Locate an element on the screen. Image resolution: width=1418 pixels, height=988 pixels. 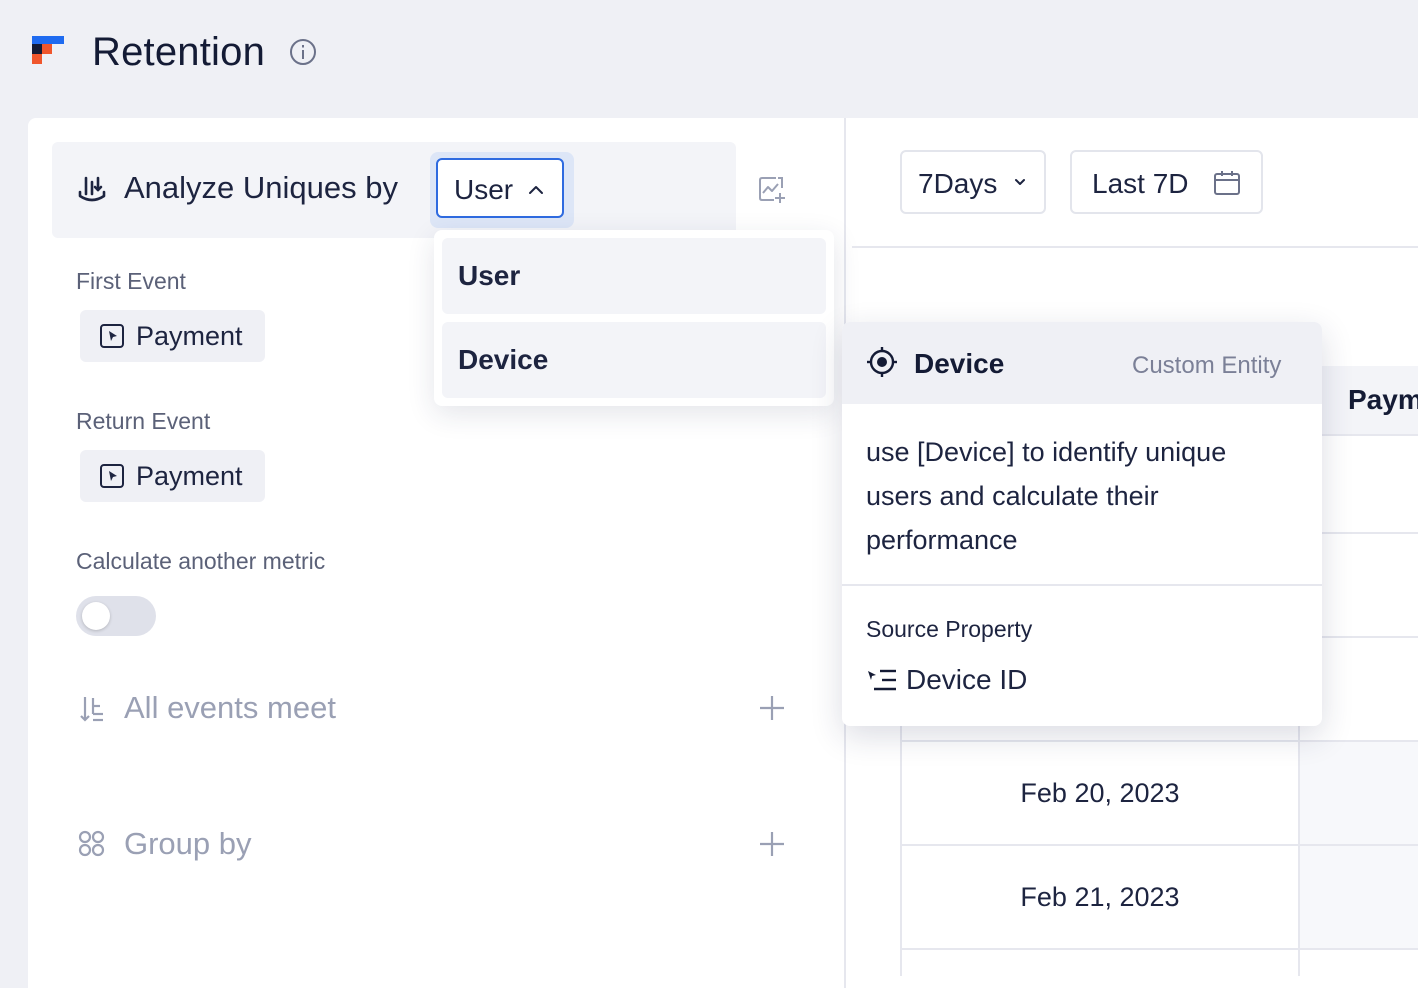
dropdown-option-label: Device is located at coordinates (503, 359).